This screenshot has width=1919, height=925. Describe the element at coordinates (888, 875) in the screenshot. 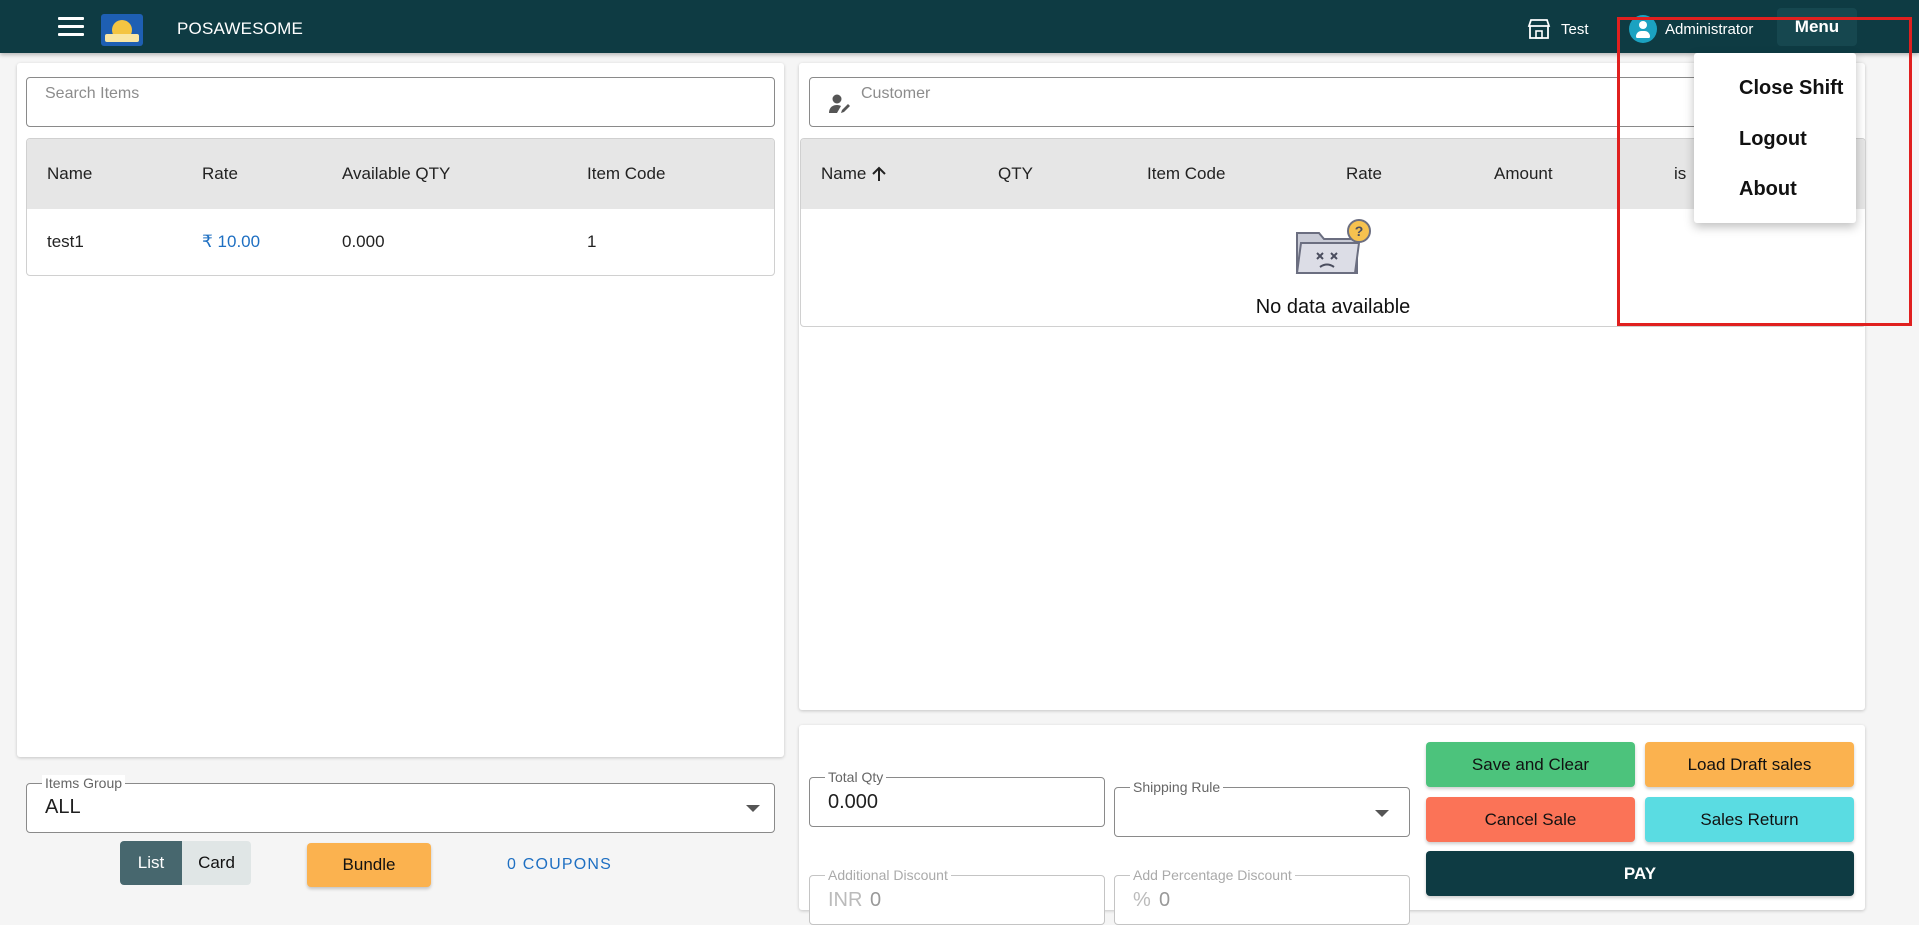

I see `additional-discount-label: Additional Discount` at that location.